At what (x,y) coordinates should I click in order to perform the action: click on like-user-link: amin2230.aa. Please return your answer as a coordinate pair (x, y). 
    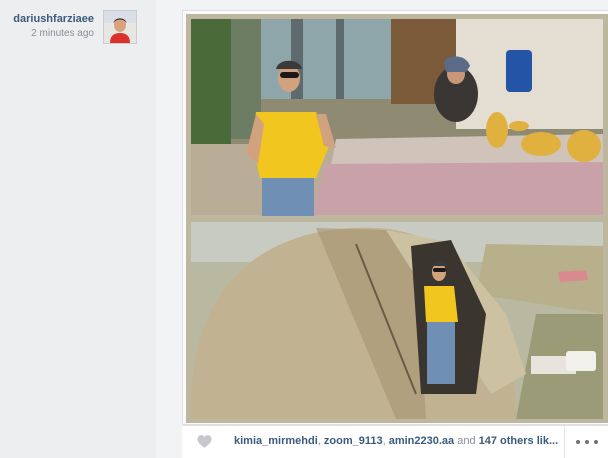
    Looking at the image, I should click on (421, 441).